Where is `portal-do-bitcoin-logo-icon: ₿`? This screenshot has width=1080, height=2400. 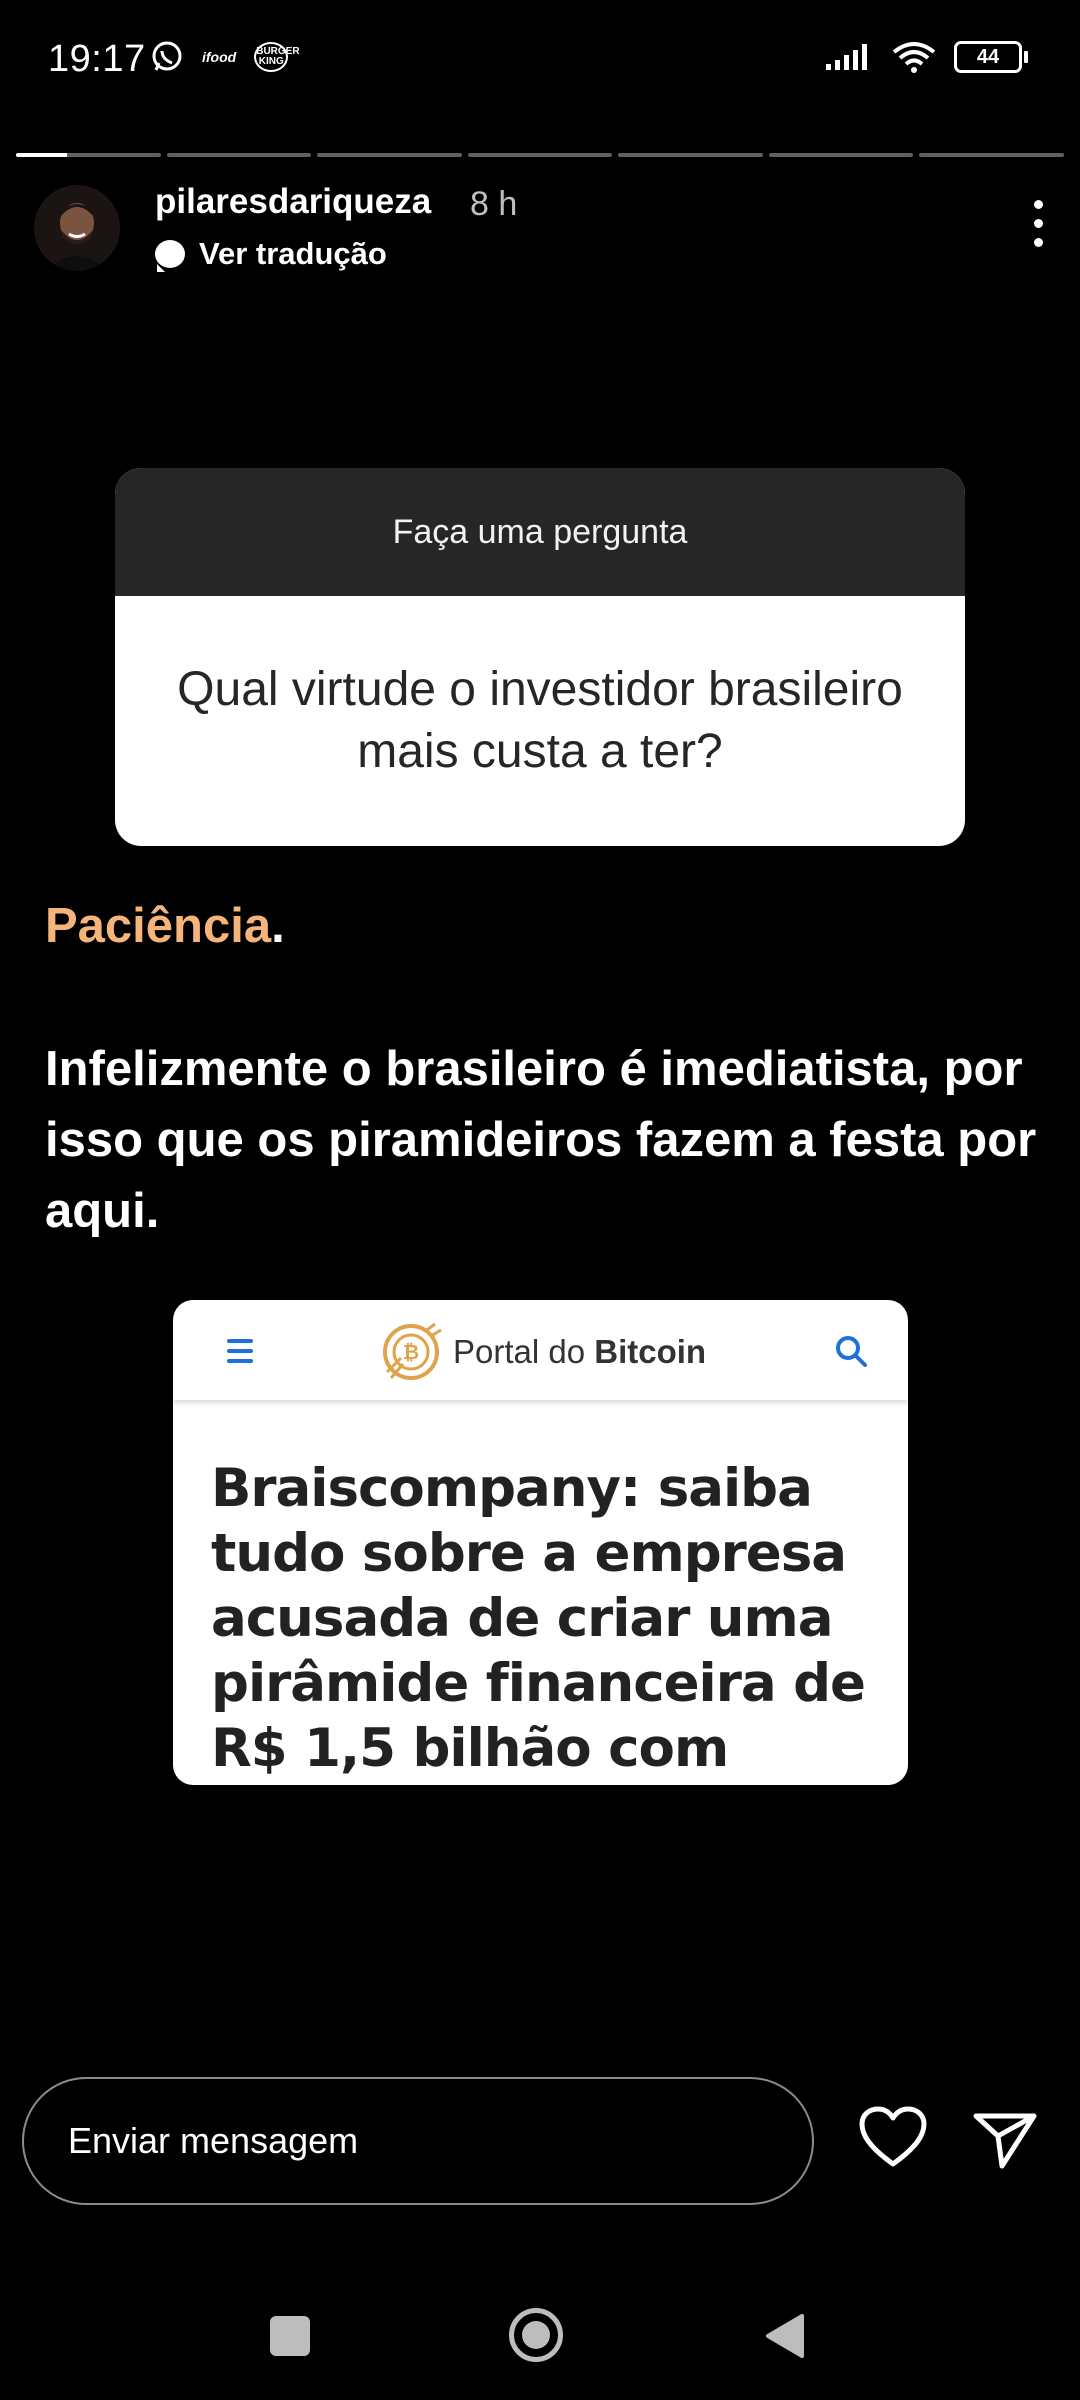
portal-do-bitcoin-logo-icon: ₿ is located at coordinates (412, 1351).